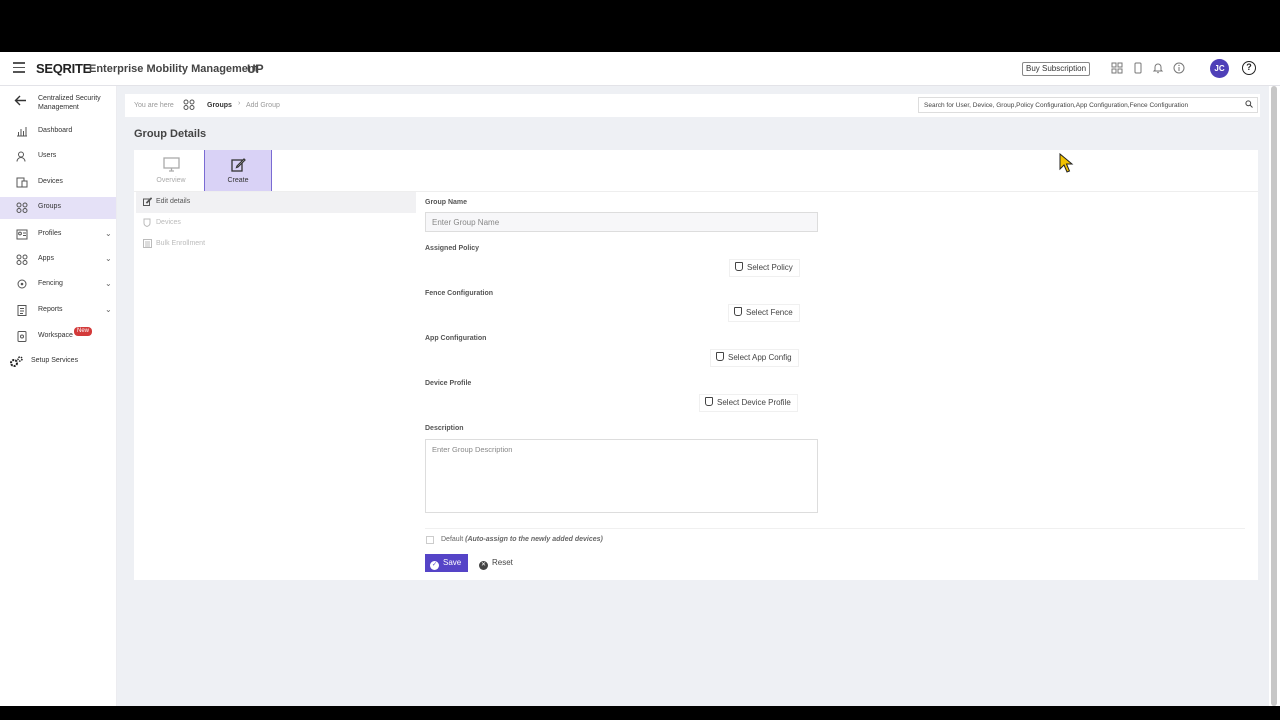  I want to click on product-name: Enterprise Mobility Management, so click(174, 69).